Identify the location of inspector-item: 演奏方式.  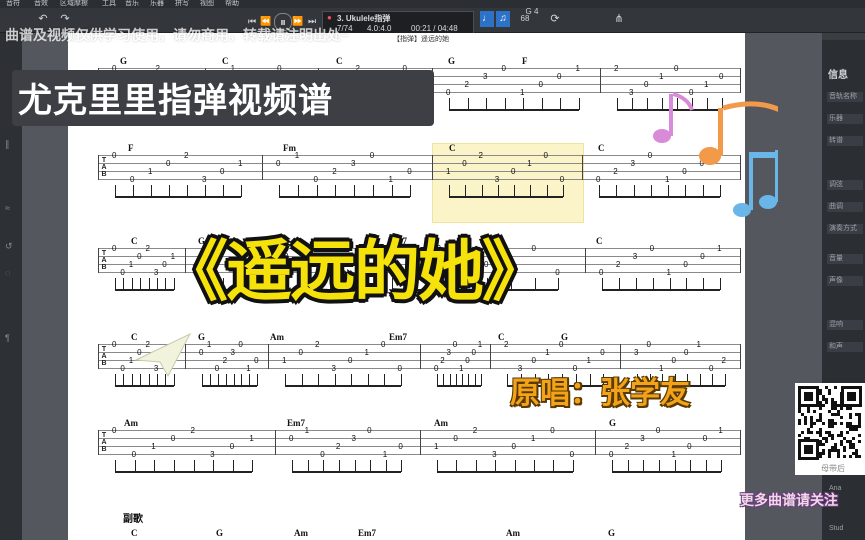
(845, 229).